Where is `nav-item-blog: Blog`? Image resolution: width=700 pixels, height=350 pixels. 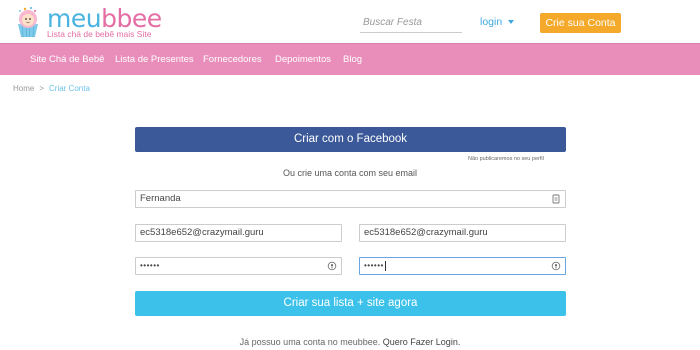 nav-item-blog: Blog is located at coordinates (352, 59).